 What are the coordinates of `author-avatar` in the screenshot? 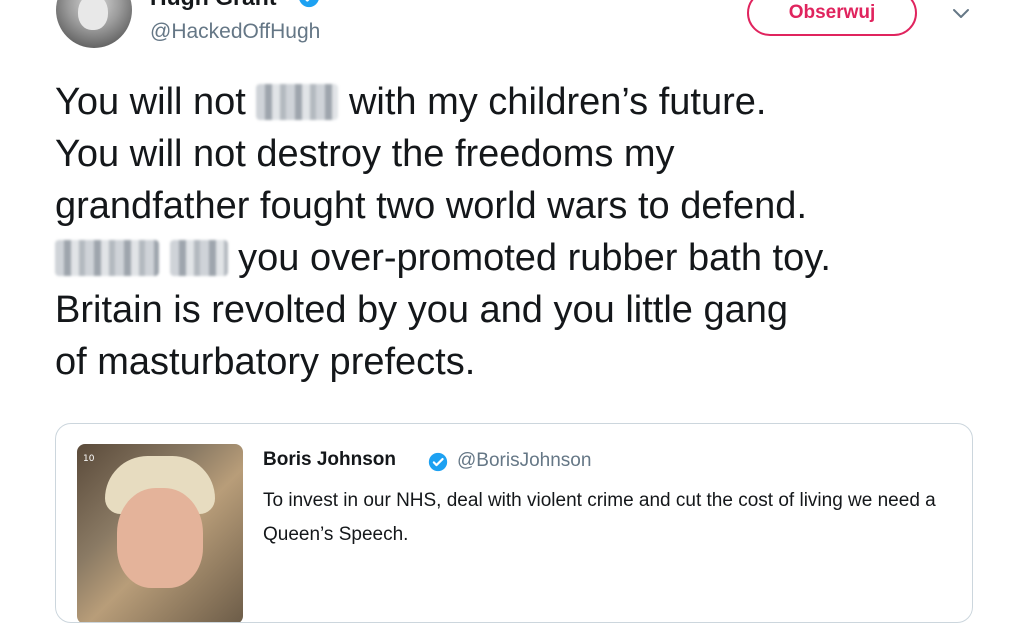 It's located at (94, 24).